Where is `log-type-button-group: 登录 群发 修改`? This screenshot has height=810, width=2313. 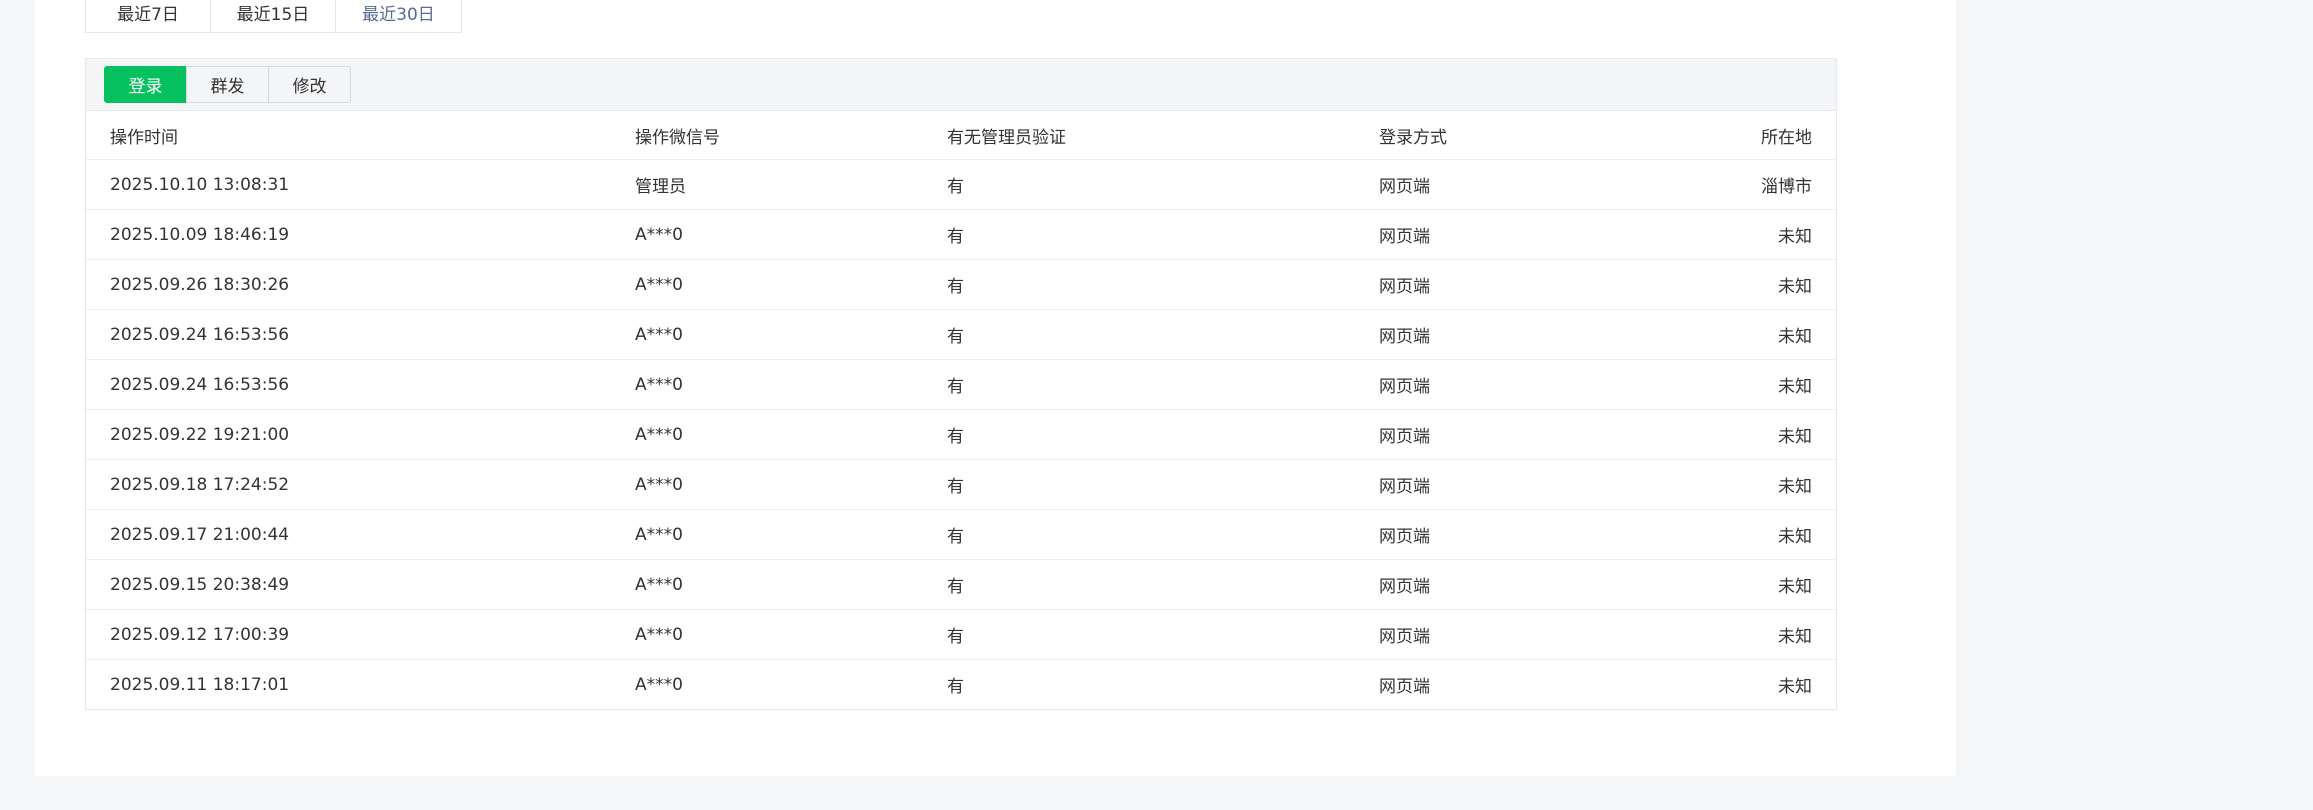
log-type-button-group: 登录 群发 修改 is located at coordinates (227, 84).